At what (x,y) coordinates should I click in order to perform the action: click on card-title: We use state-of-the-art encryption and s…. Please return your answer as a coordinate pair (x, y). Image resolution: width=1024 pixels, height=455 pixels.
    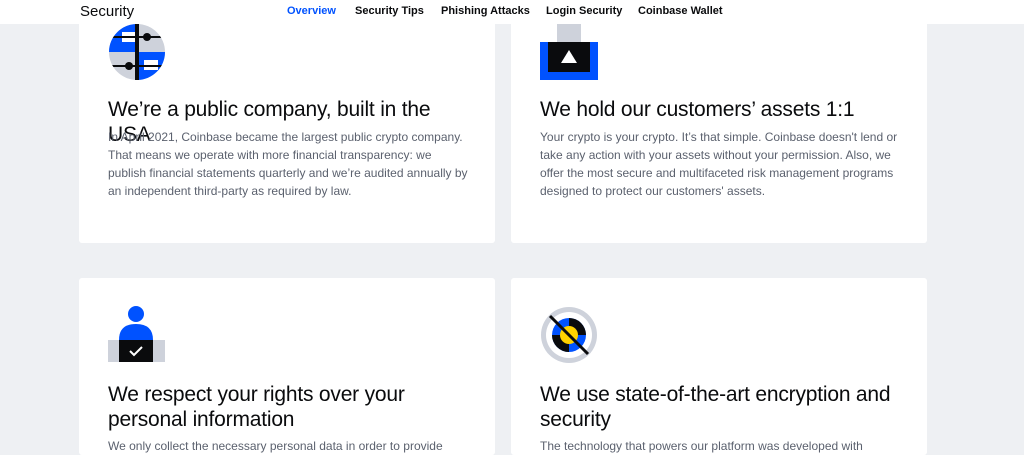
    Looking at the image, I should click on (715, 407).